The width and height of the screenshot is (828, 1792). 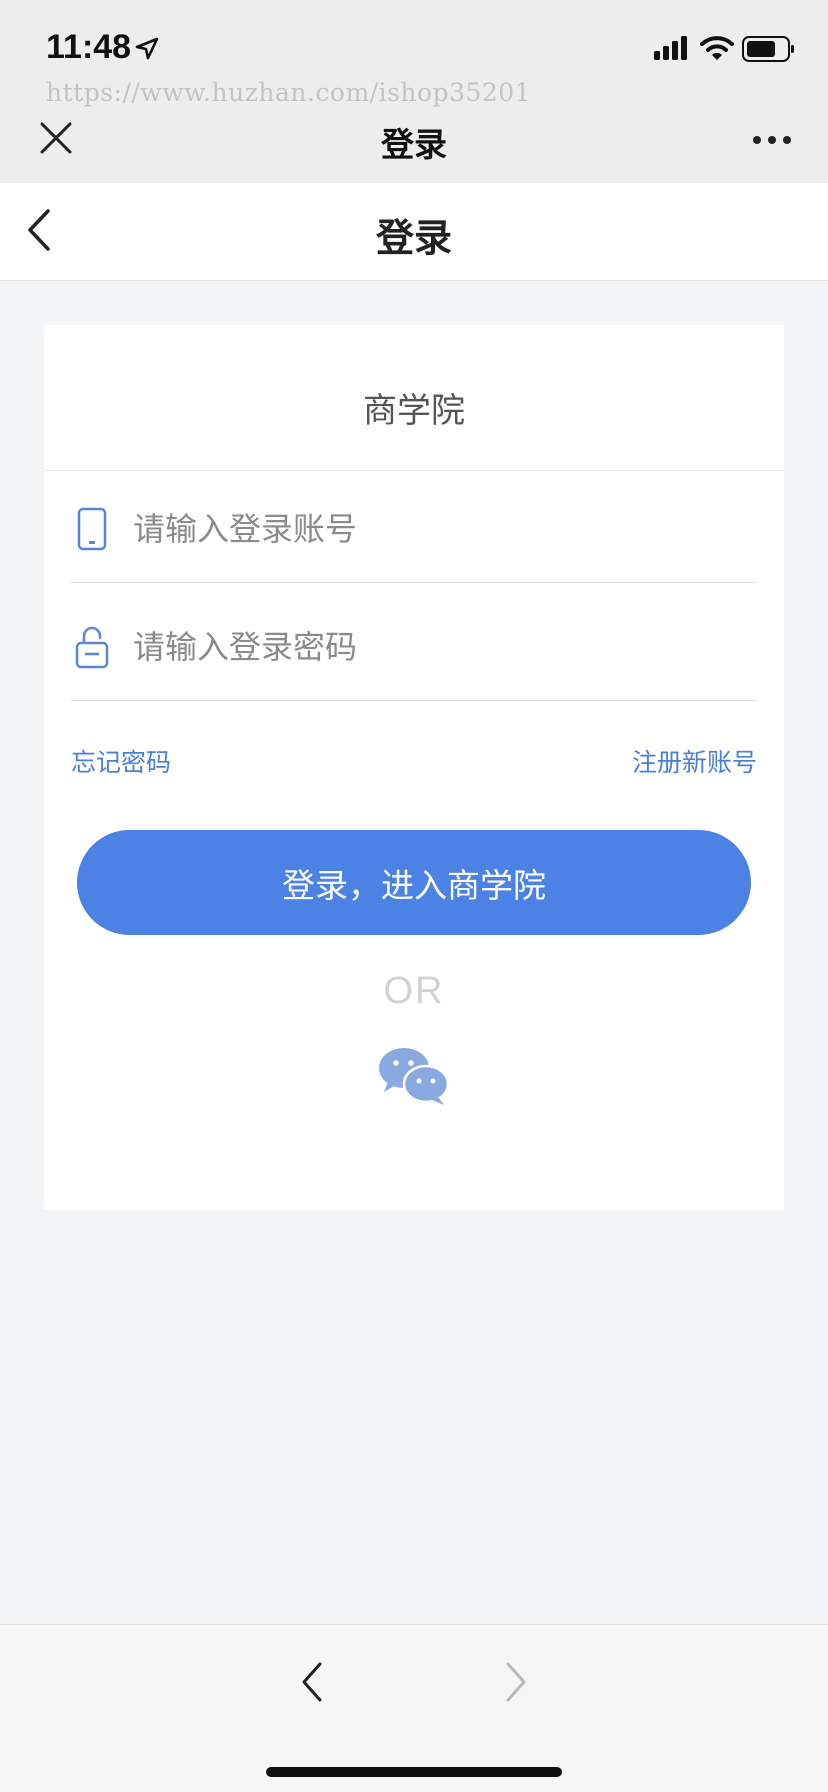 I want to click on battery-icon, so click(x=768, y=49).